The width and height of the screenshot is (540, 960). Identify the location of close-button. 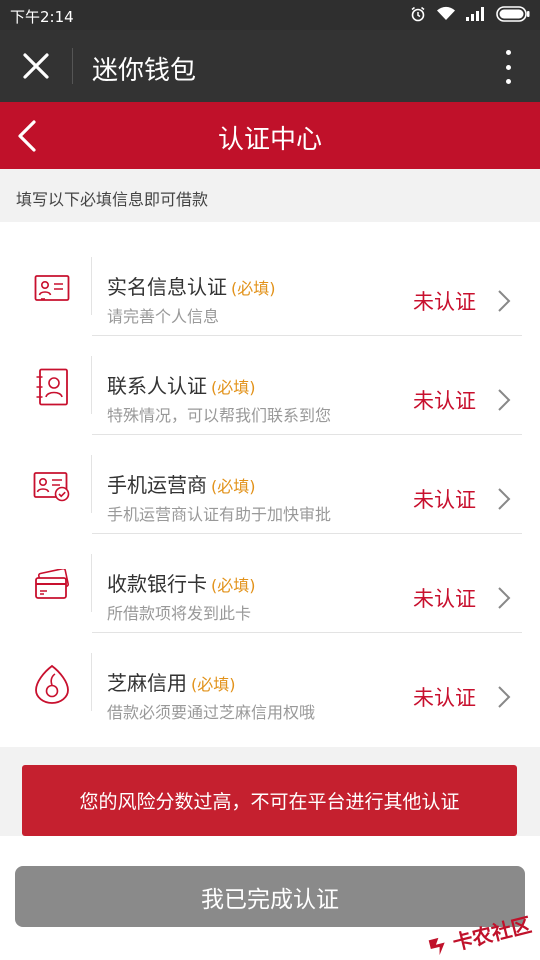
(36, 66).